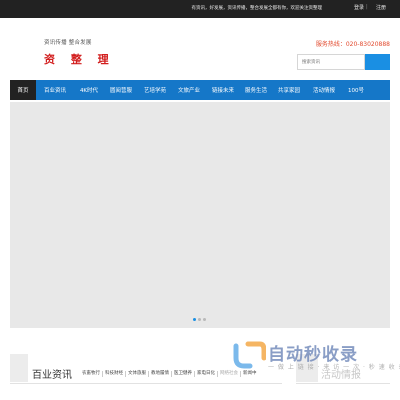 The width and height of the screenshot is (400, 400). I want to click on top-bar: 有资讯，好发展，资讯传播，整合发展全都有你，欢迎关注资整理 登录 | 注册, so click(200, 9).